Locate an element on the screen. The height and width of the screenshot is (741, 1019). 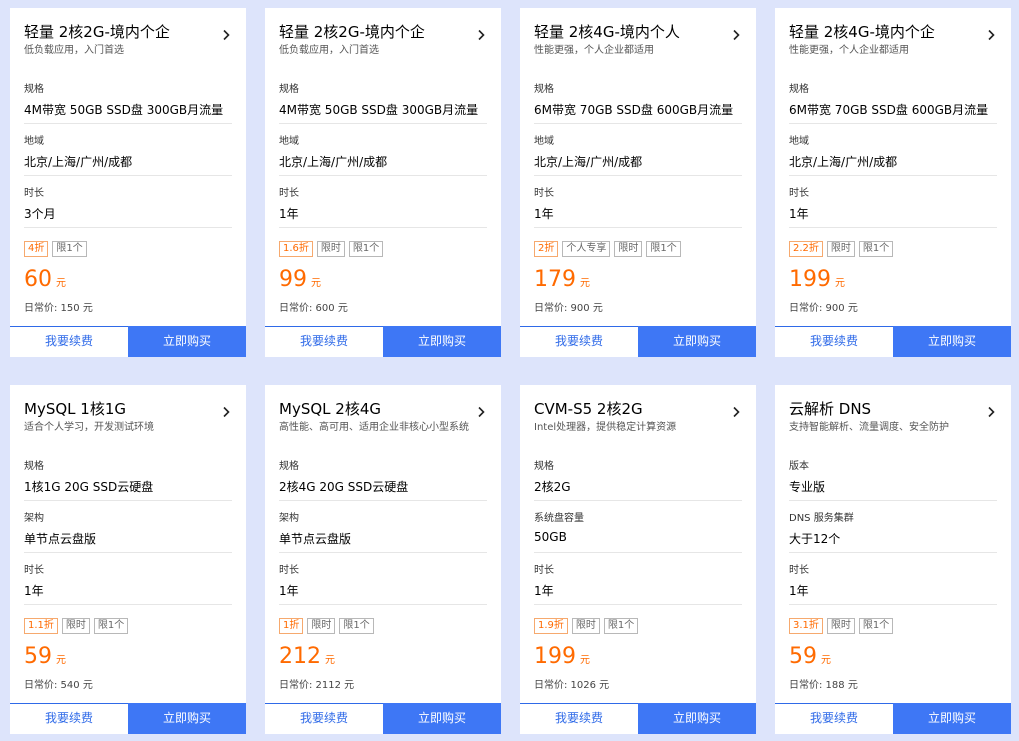
spec-label: 时长 is located at coordinates (544, 570).